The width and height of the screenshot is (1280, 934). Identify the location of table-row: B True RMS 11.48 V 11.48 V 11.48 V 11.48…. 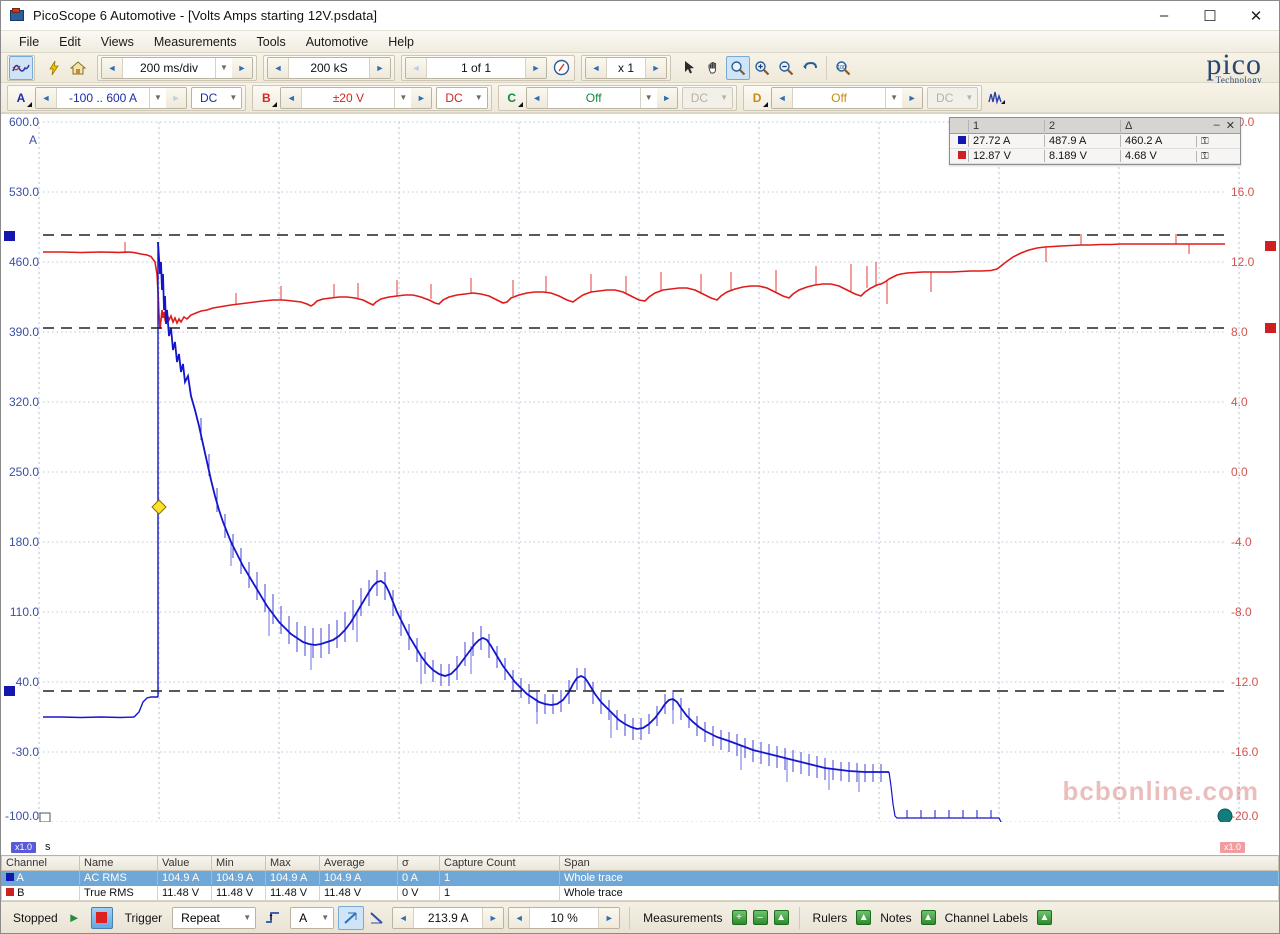
(640, 893).